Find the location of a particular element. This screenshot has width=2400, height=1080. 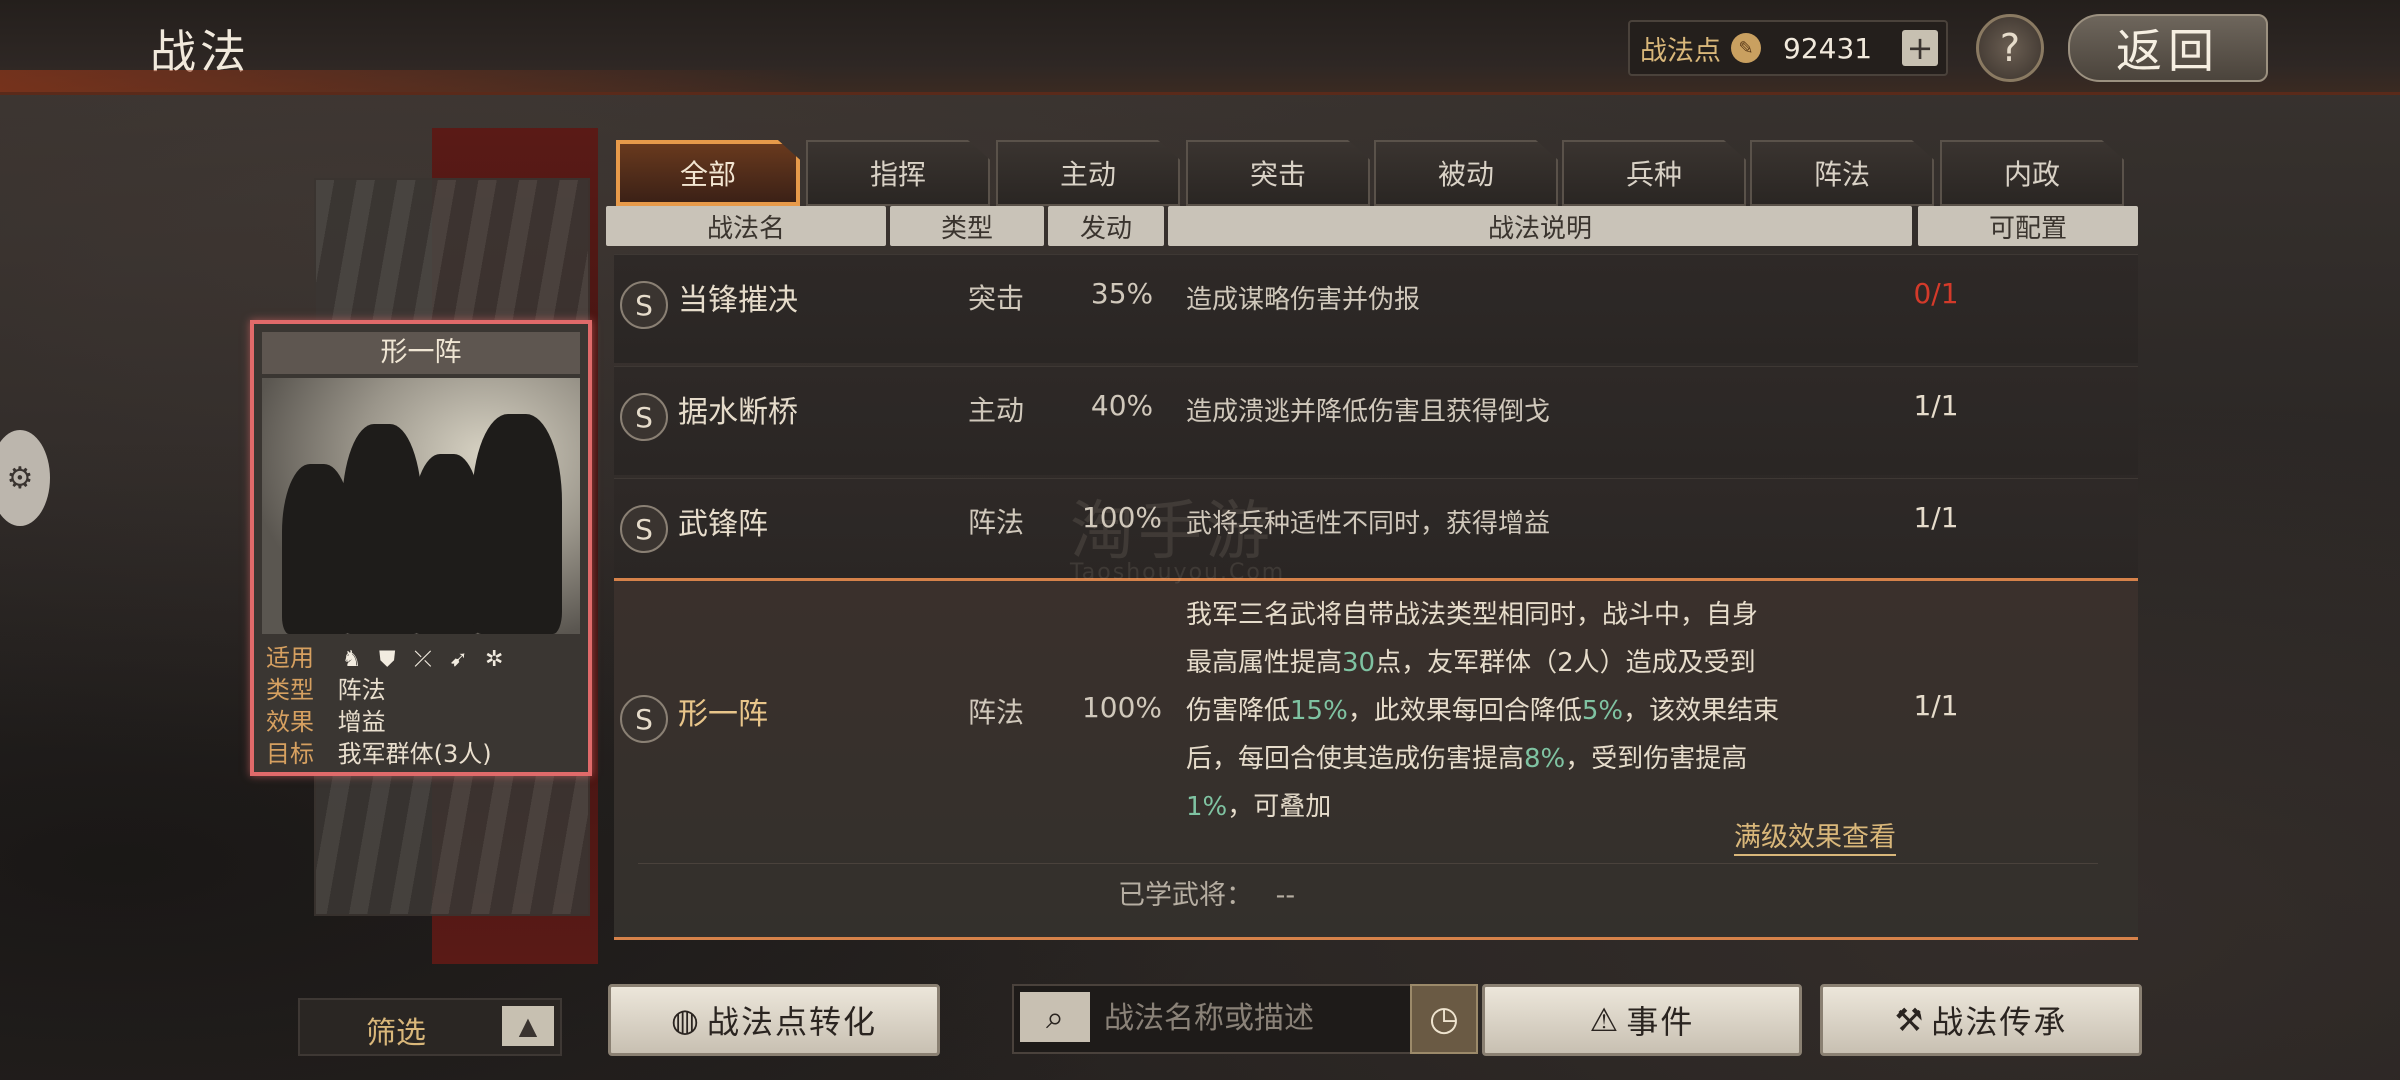

column-header-config: 可配置 is located at coordinates (2028, 226).